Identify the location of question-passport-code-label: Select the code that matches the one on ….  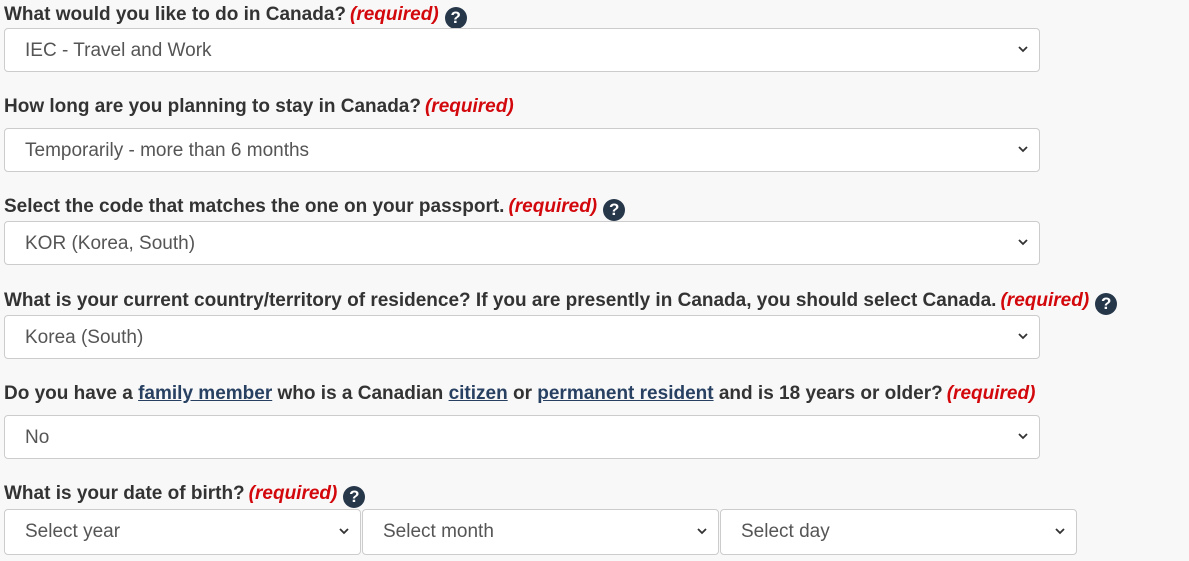
(315, 208).